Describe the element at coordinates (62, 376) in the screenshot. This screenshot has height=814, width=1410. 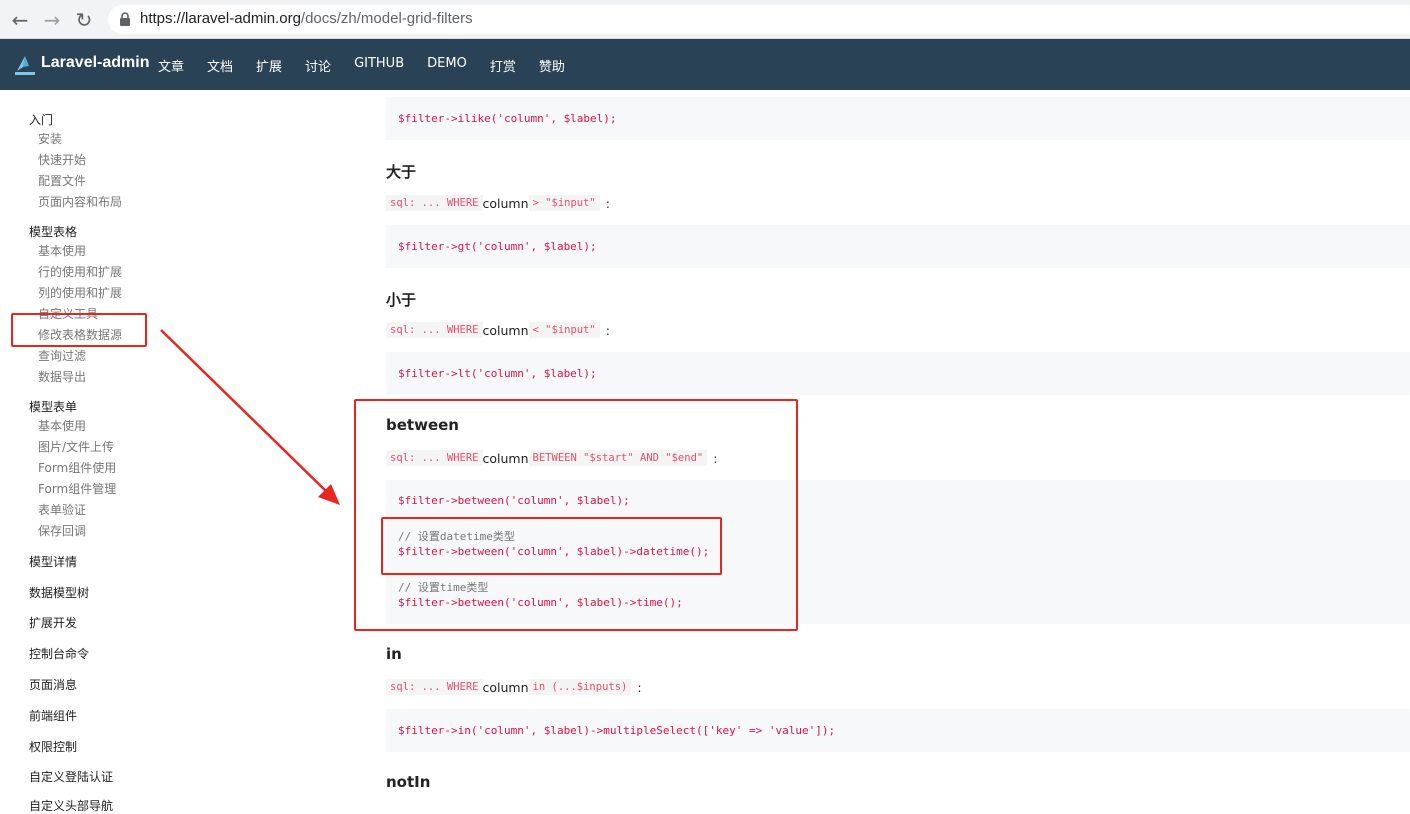
I see `sidebar-item-grid-export: 数据导出` at that location.